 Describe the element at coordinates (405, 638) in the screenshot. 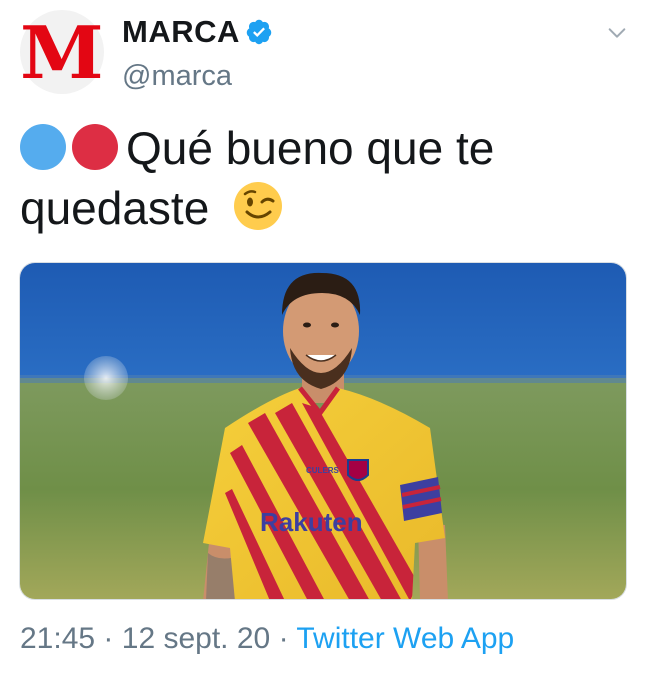

I see `tweet-source-link: Twitter Web App` at that location.